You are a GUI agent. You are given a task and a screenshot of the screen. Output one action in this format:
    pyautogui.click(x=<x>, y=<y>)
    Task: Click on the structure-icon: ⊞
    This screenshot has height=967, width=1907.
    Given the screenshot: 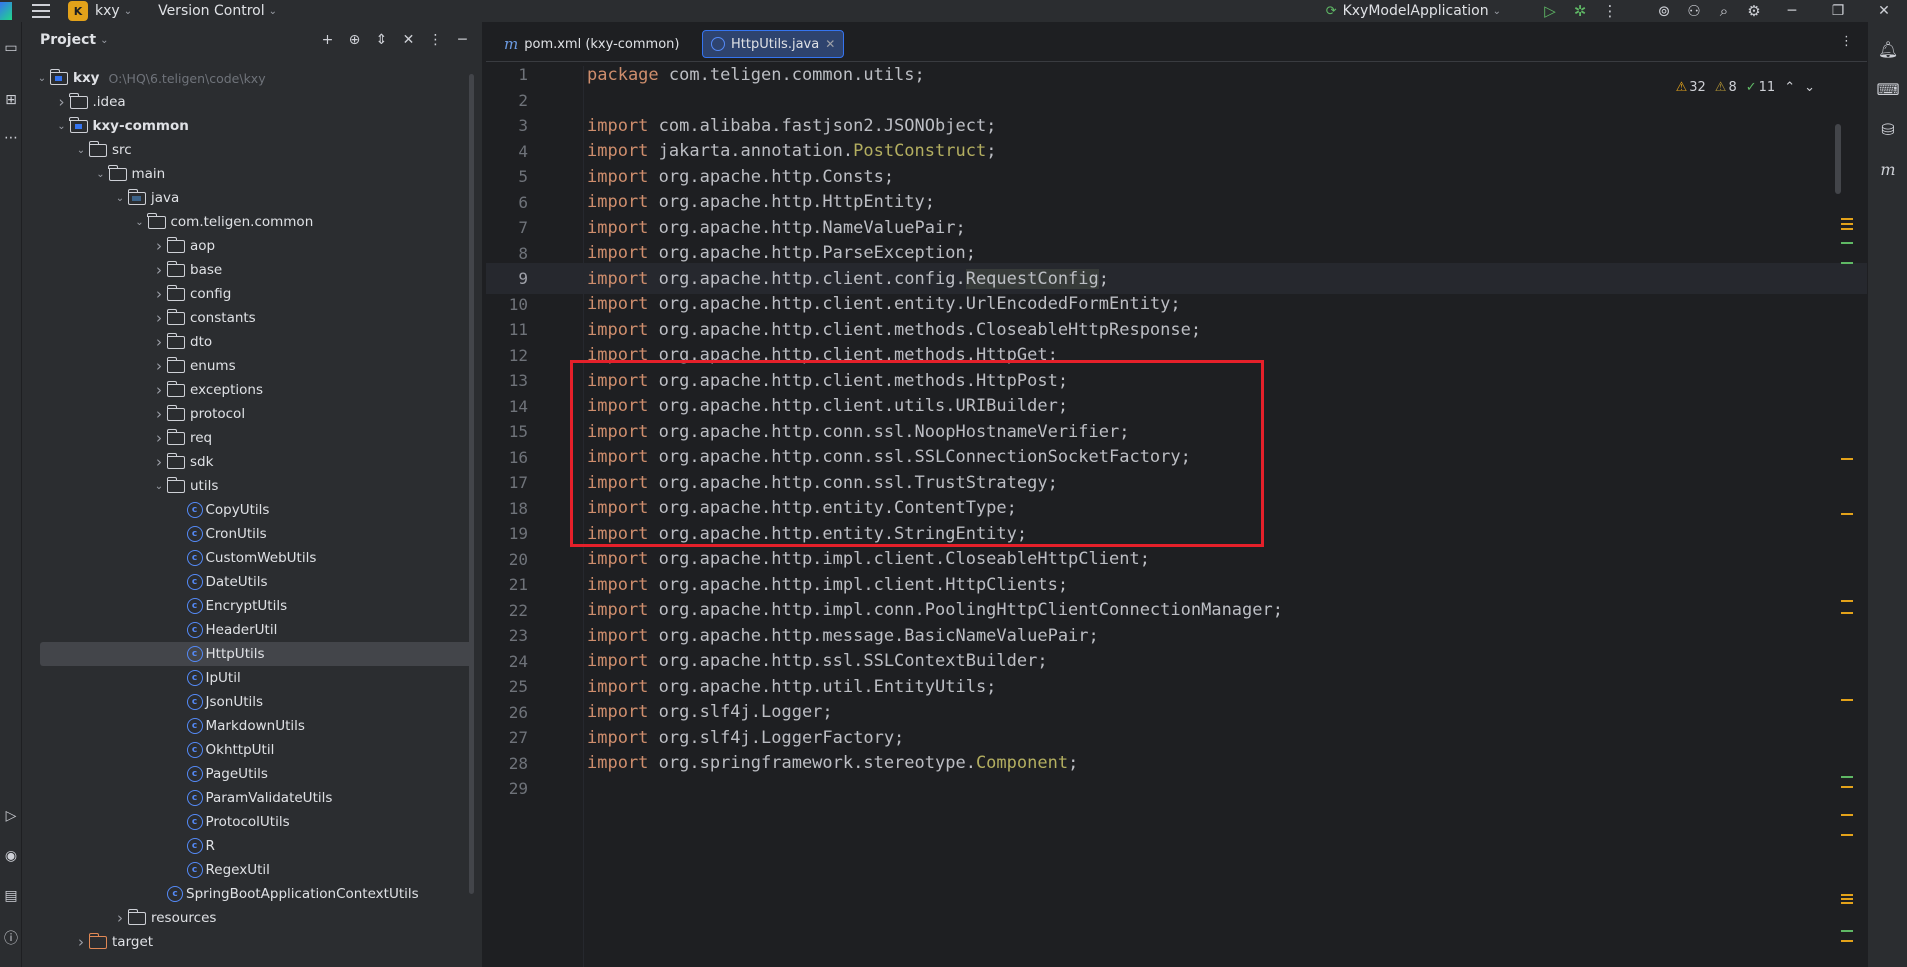 What is the action you would take?
    pyautogui.click(x=11, y=100)
    